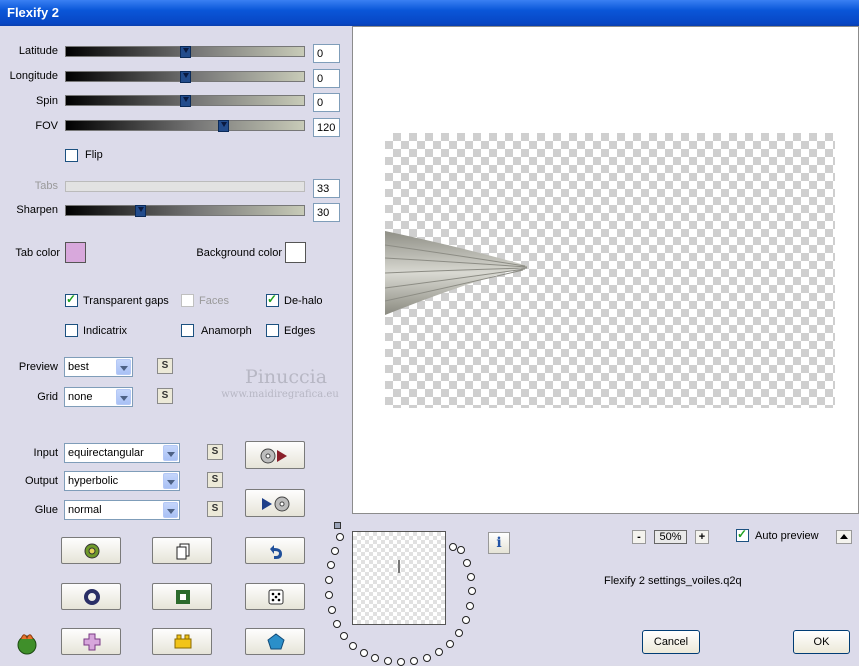 Image resolution: width=859 pixels, height=666 pixels. I want to click on longitude-slider-thumb, so click(185, 77).